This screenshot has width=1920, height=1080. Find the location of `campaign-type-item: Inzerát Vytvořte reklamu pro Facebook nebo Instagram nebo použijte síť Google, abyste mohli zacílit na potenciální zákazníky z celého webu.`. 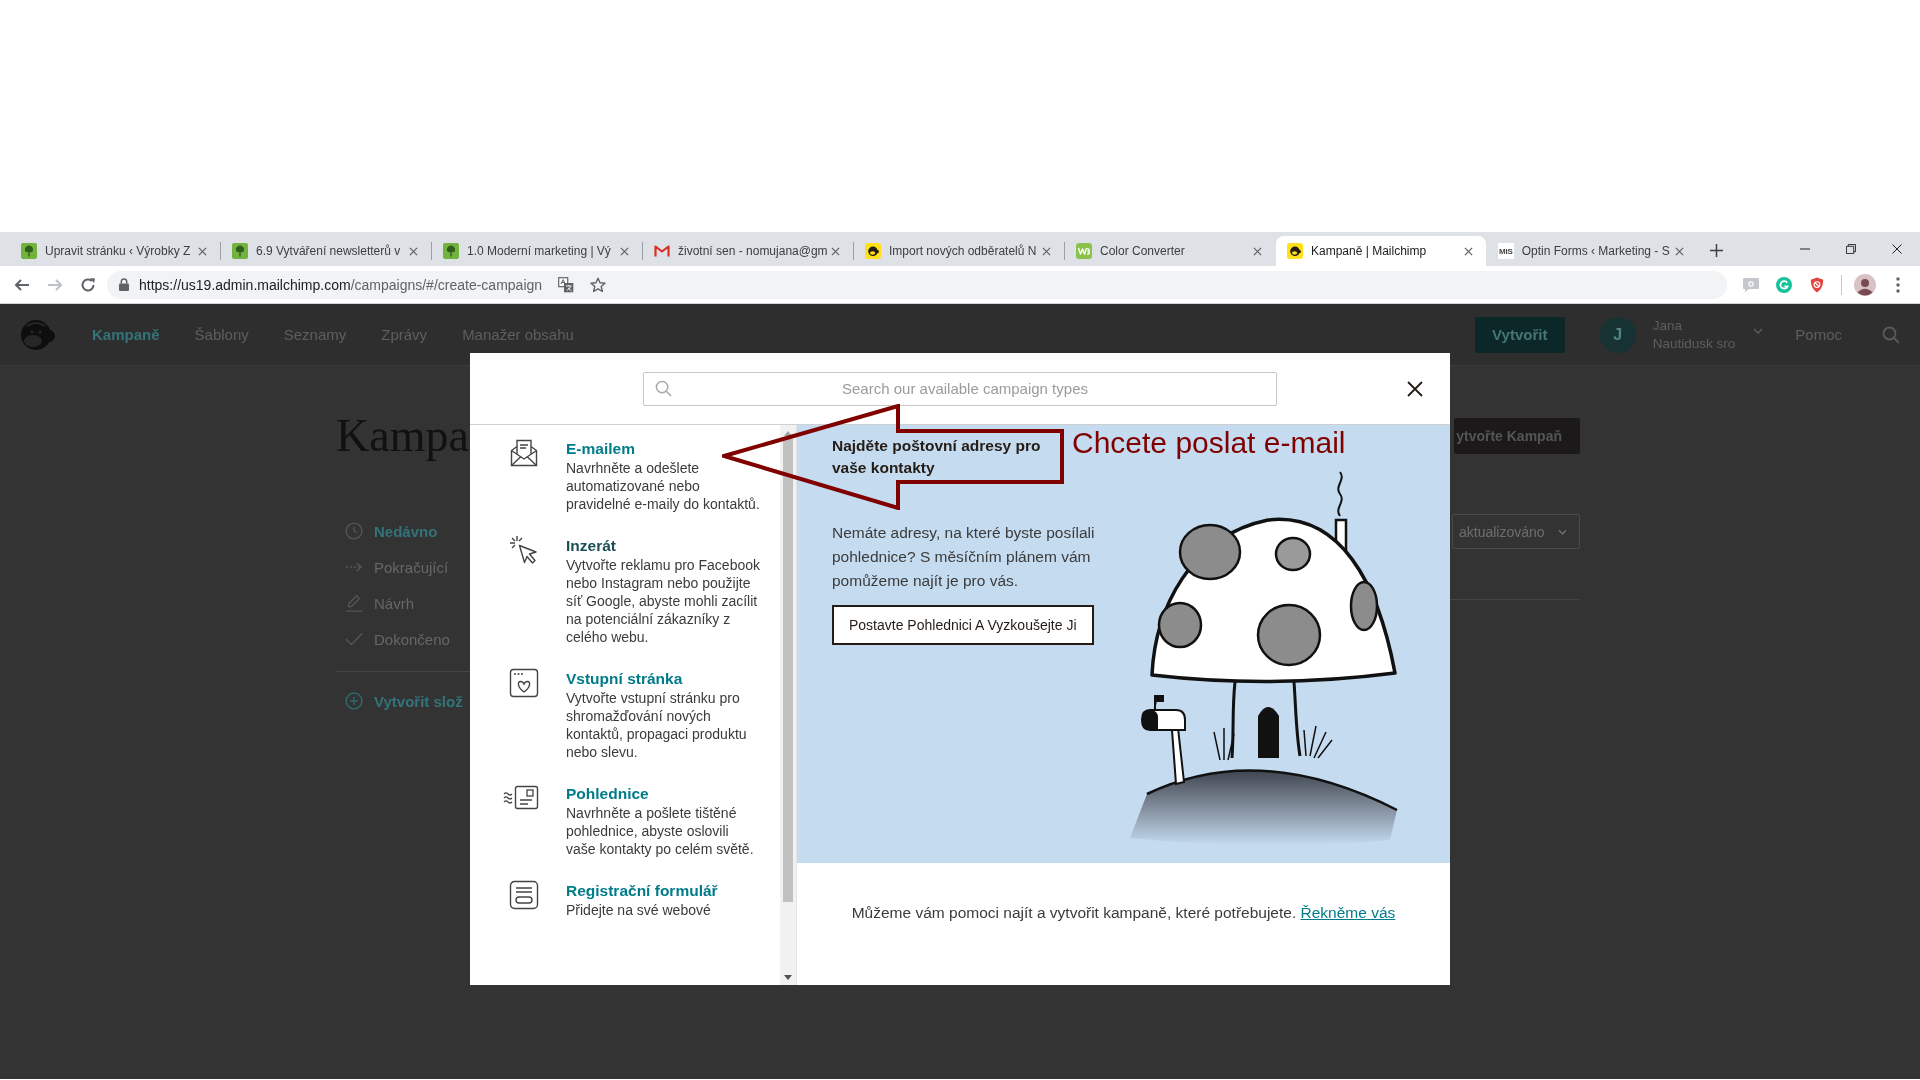

campaign-type-item: Inzerát Vytvořte reklamu pro Facebook nebo Instagram nebo použijte síť Google, abyste mohli zacílit na potenciální zákazníky z celého webu. is located at coordinates (641, 590).